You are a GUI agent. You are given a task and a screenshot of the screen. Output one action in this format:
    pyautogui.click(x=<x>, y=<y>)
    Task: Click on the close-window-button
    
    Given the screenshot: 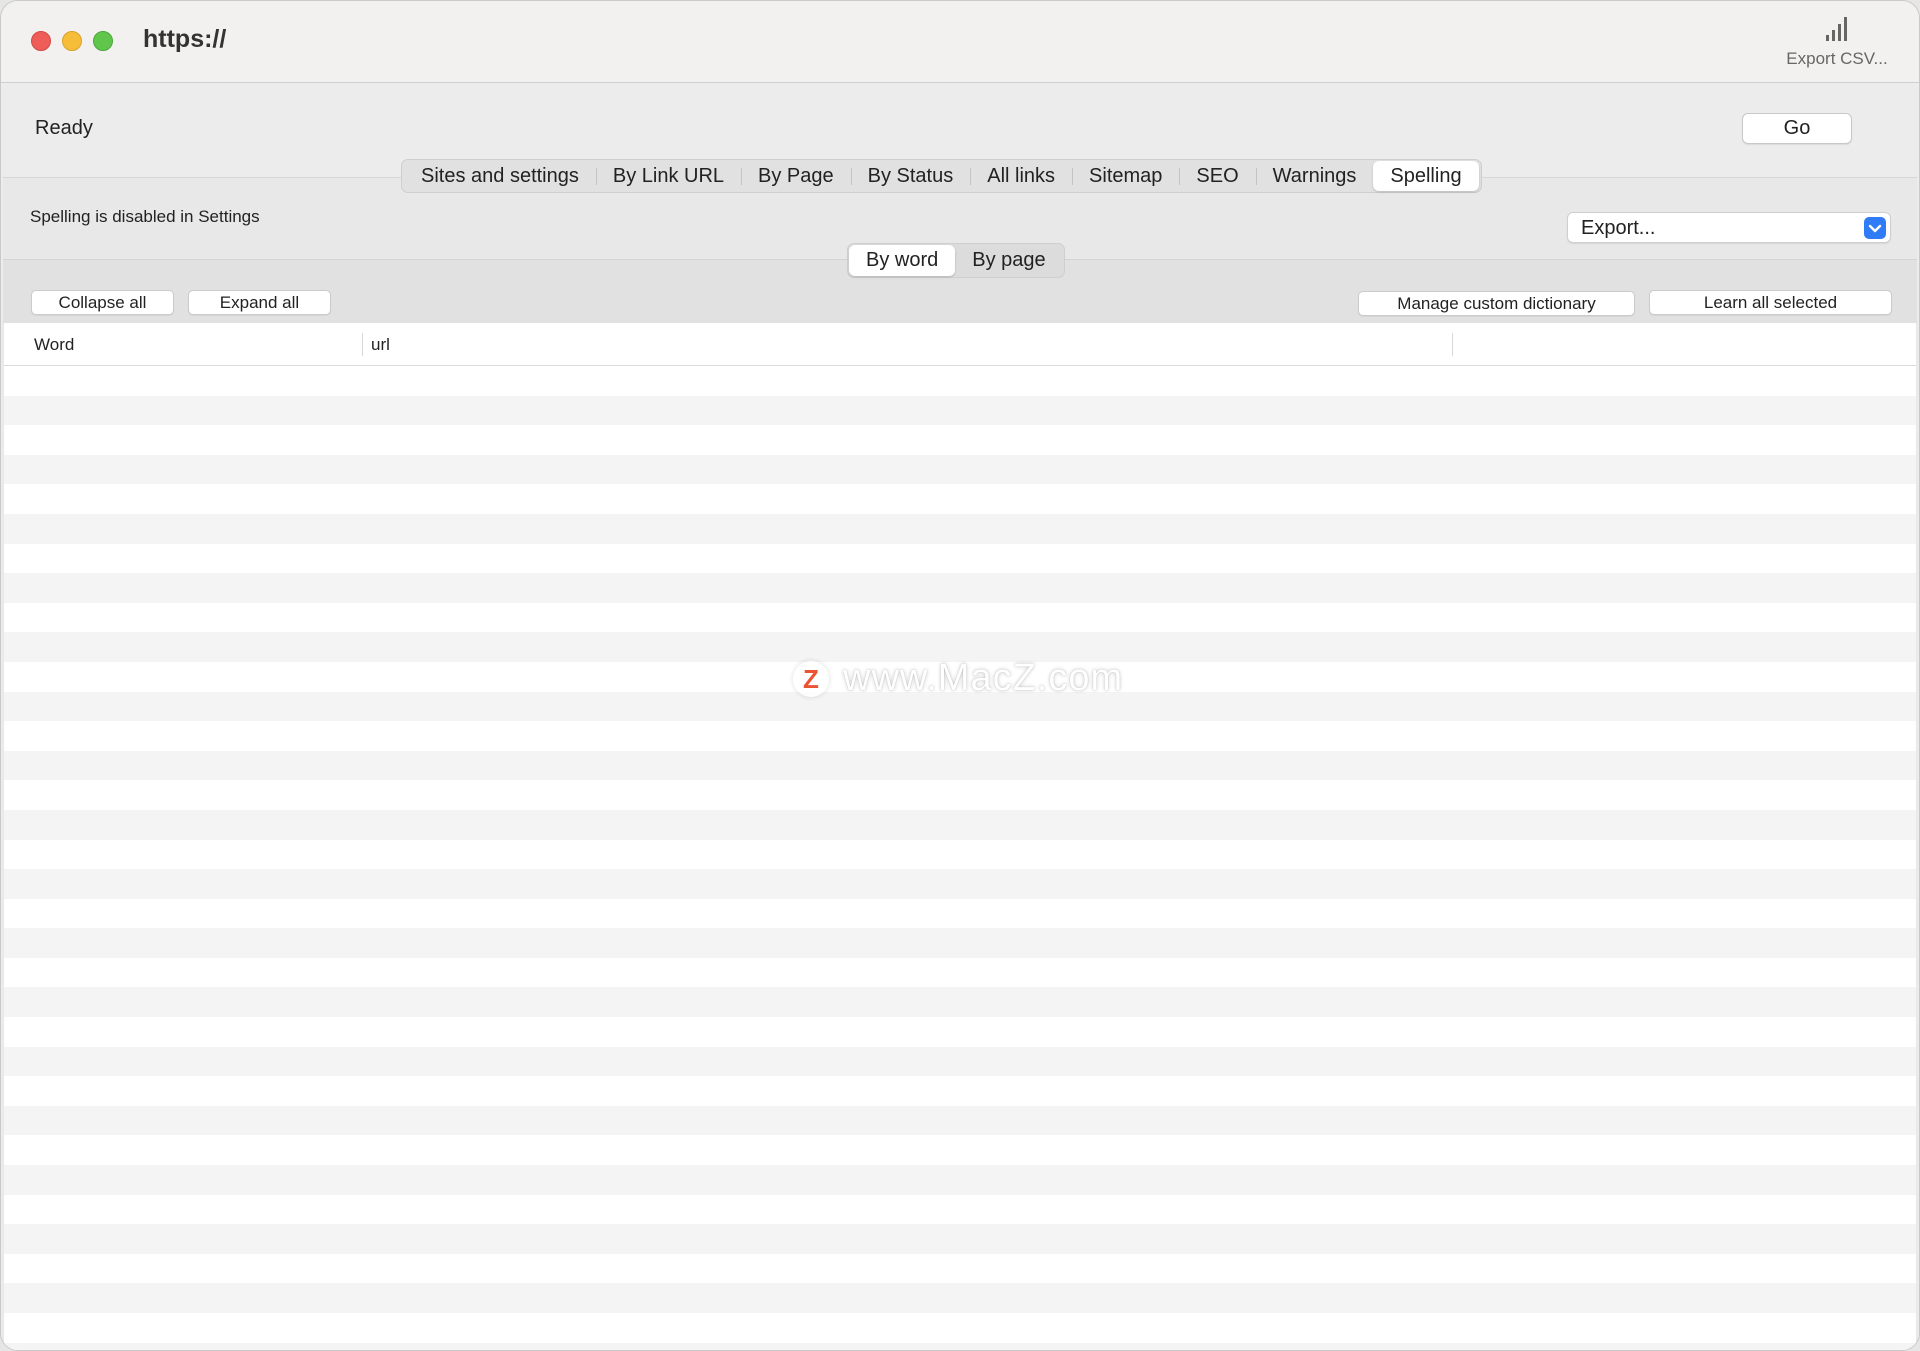 What is the action you would take?
    pyautogui.click(x=41, y=41)
    